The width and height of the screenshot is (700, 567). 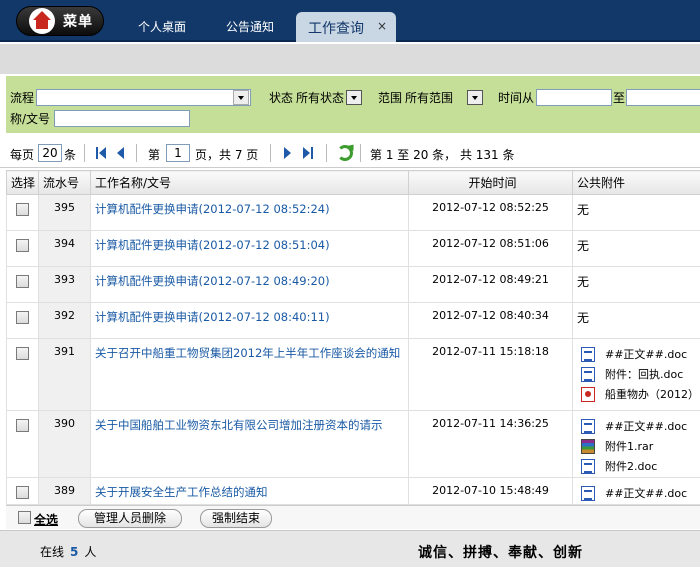 I want to click on header-serial-no: 流水号, so click(x=64, y=182).